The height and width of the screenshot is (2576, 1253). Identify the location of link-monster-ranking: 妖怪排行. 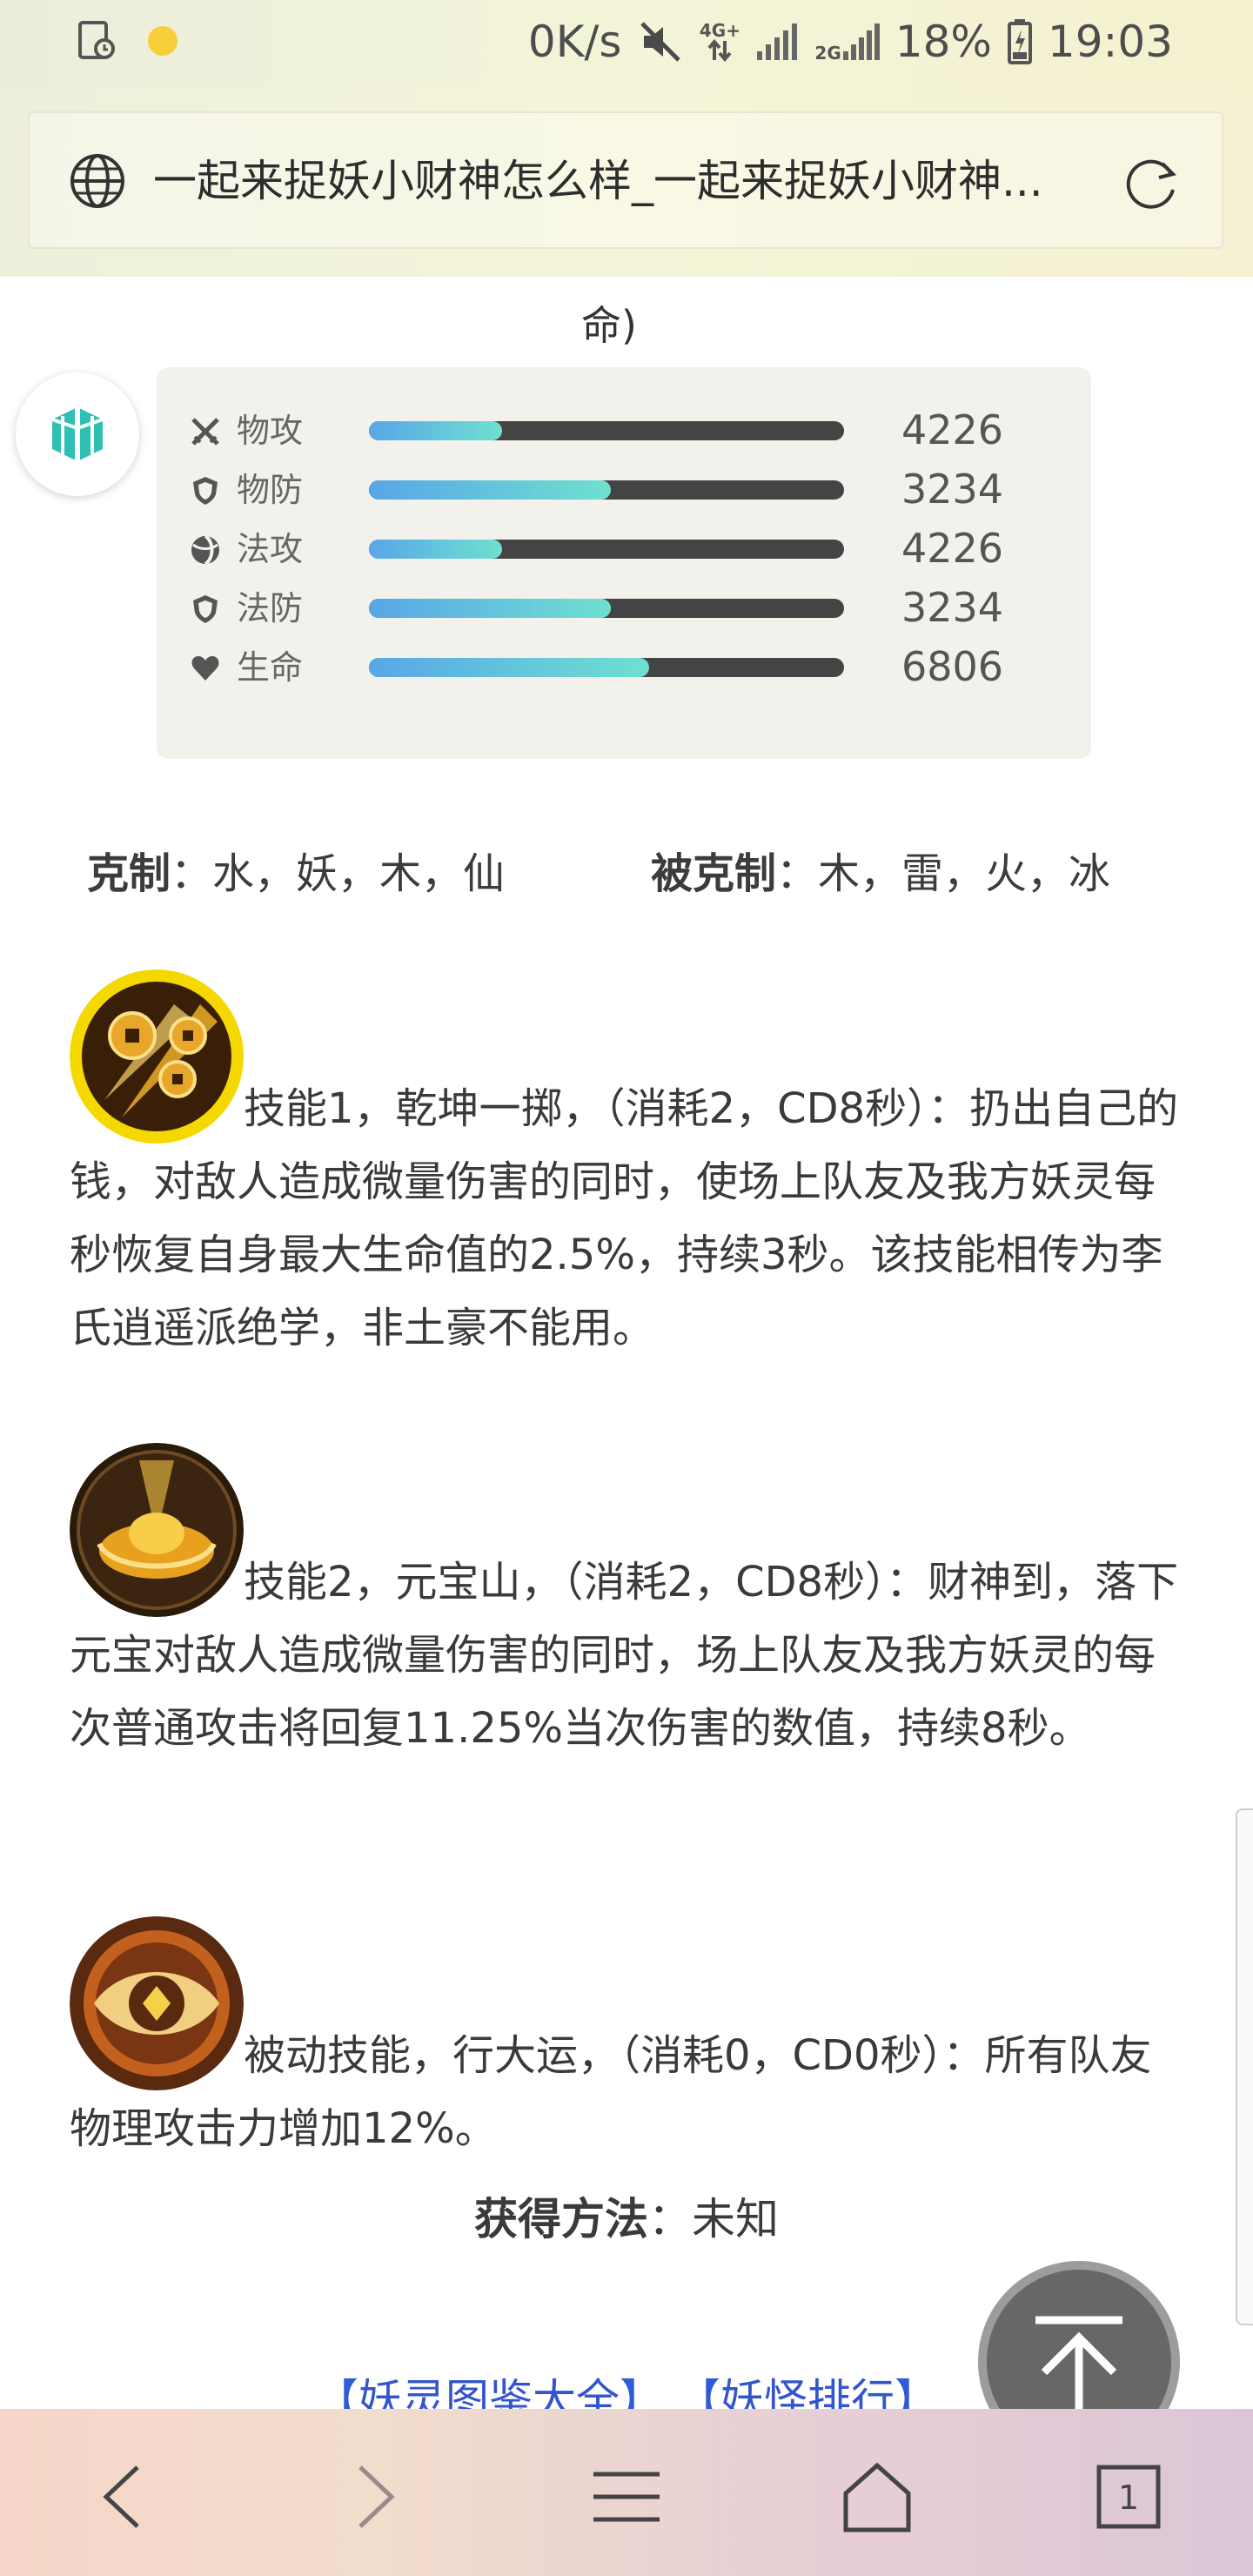
(807, 2392).